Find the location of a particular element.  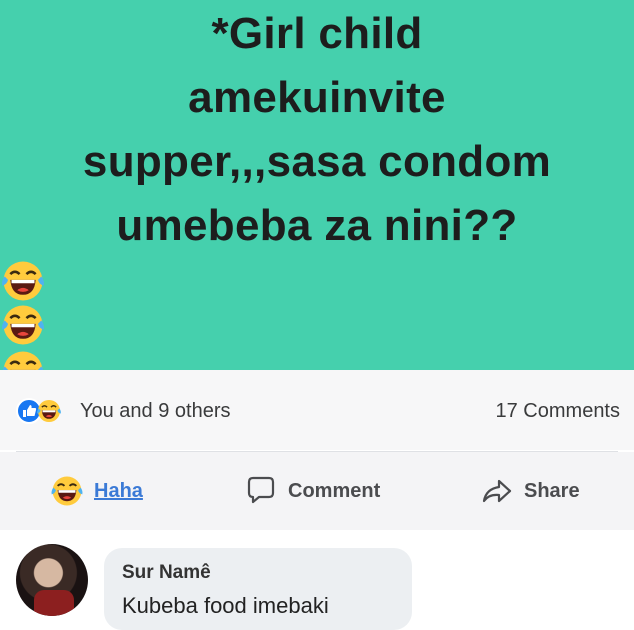

comment-author: Sur Namê is located at coordinates (166, 573).